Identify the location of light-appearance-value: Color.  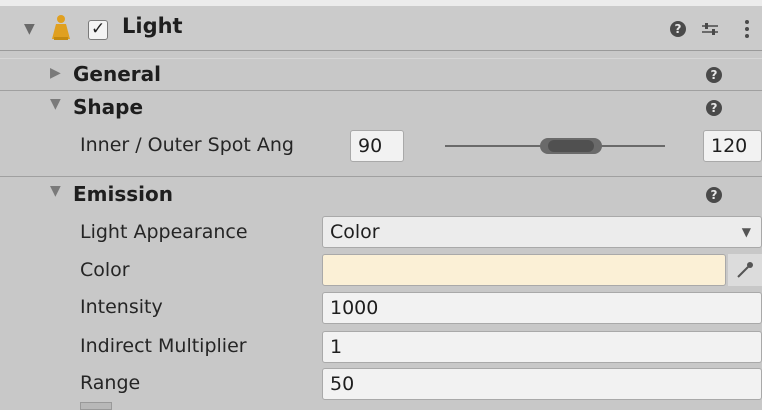
(355, 232).